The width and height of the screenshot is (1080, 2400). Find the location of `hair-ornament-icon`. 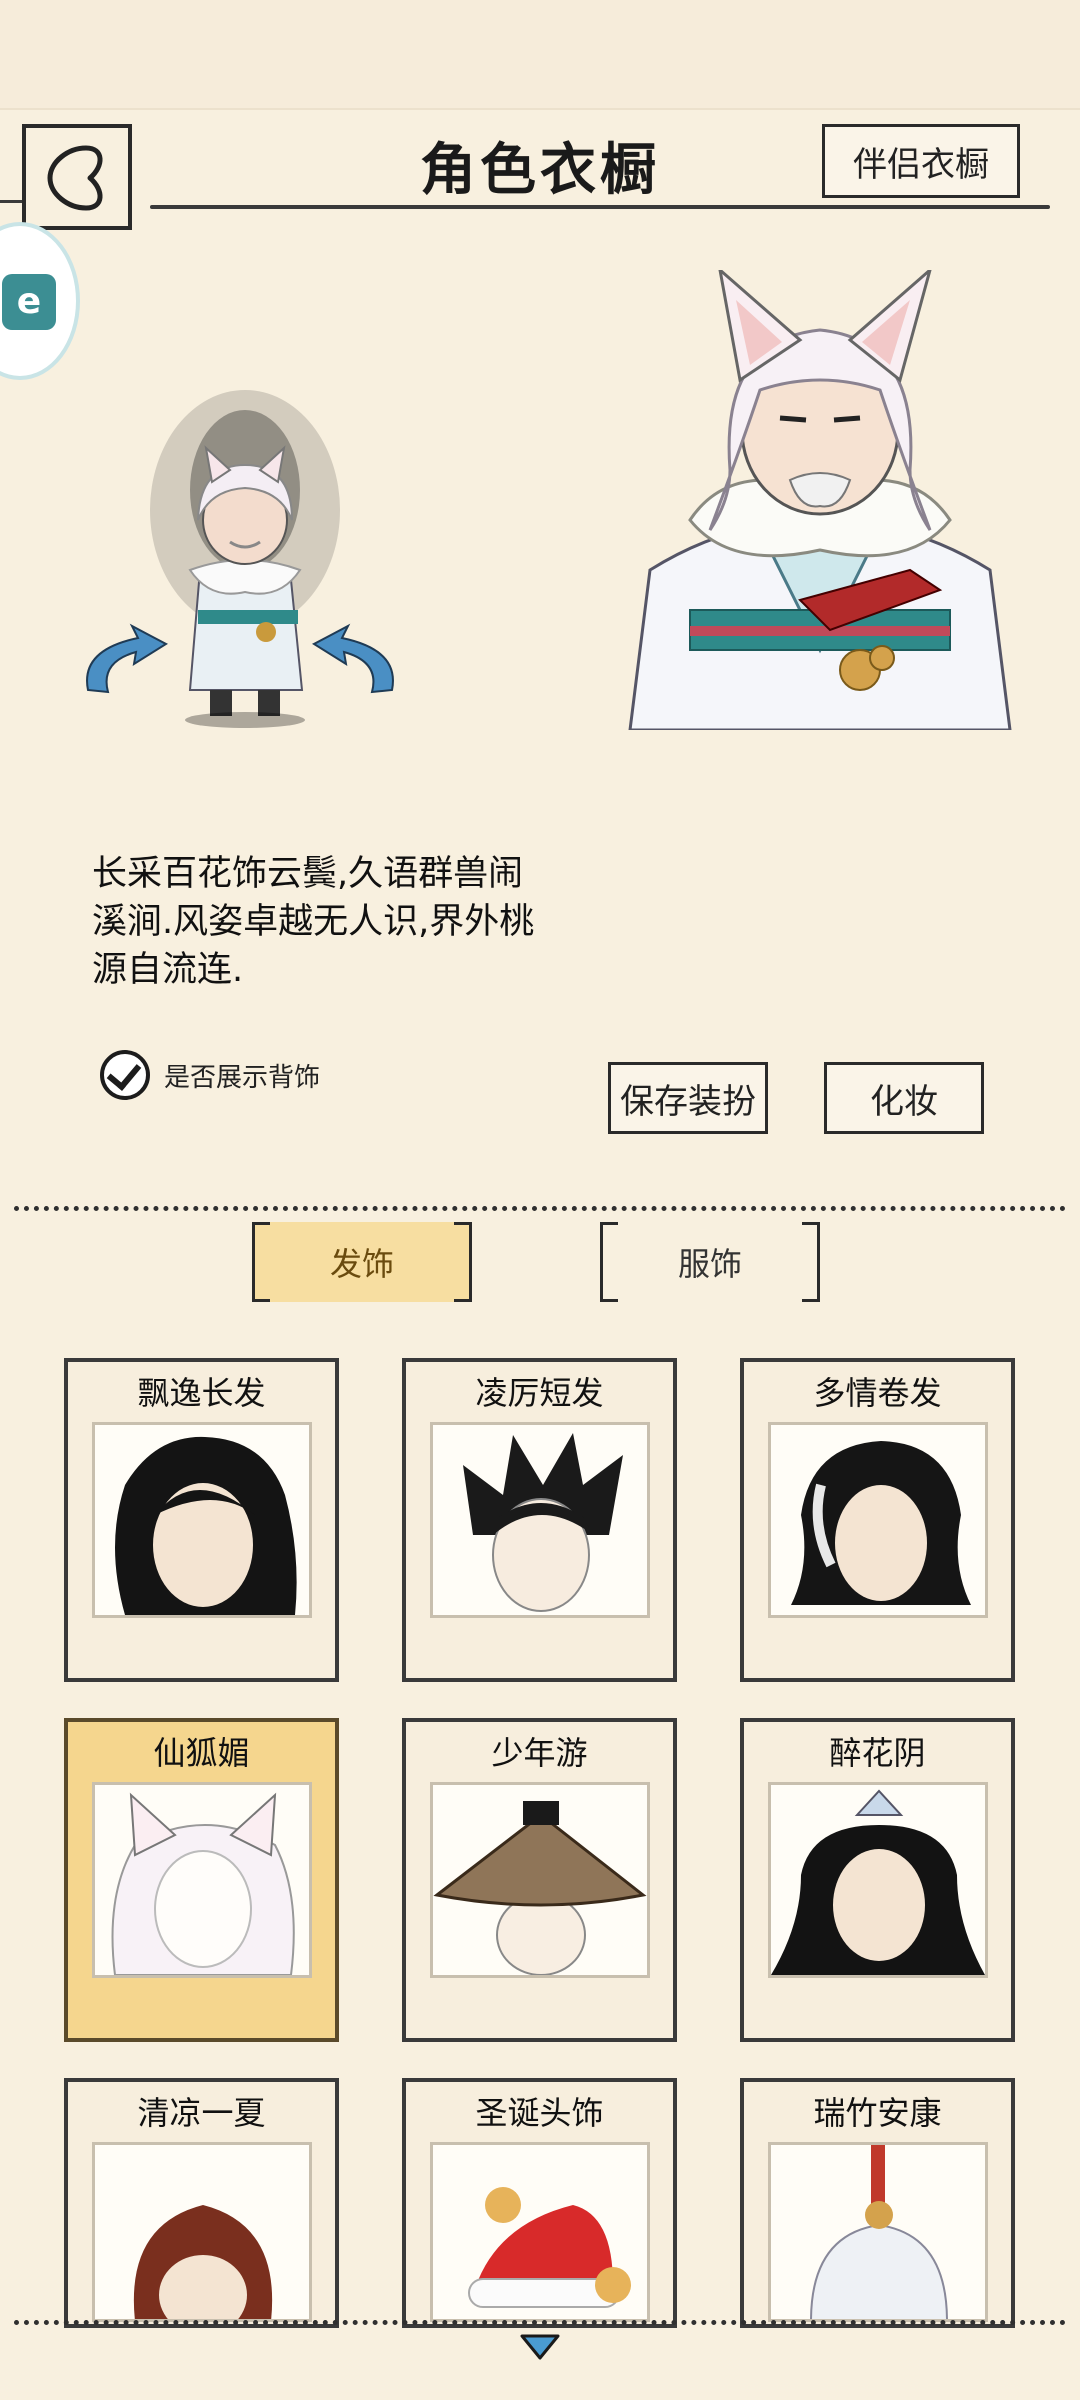

hair-ornament-icon is located at coordinates (878, 1880).